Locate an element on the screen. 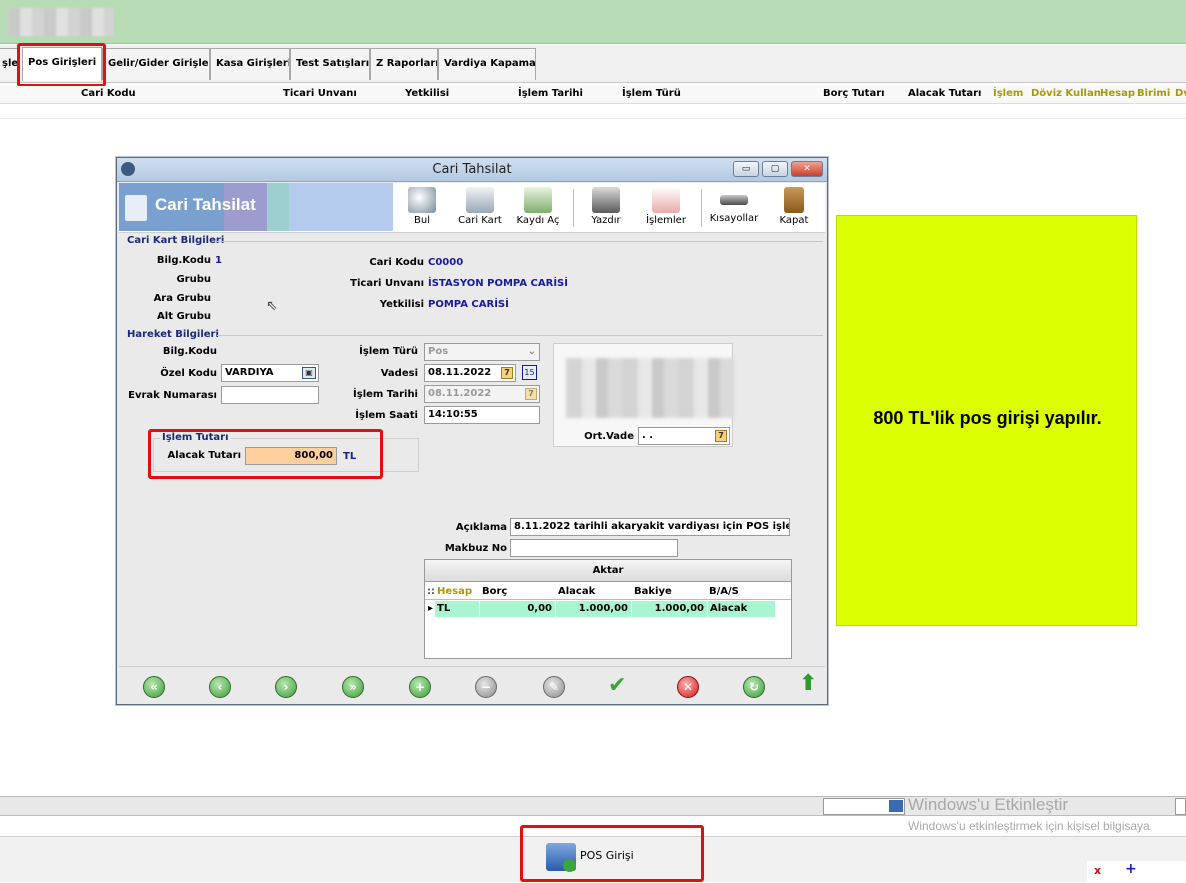 The width and height of the screenshot is (1186, 883). section-cari-kart: Cari Kart Bilgileri is located at coordinates (176, 240).